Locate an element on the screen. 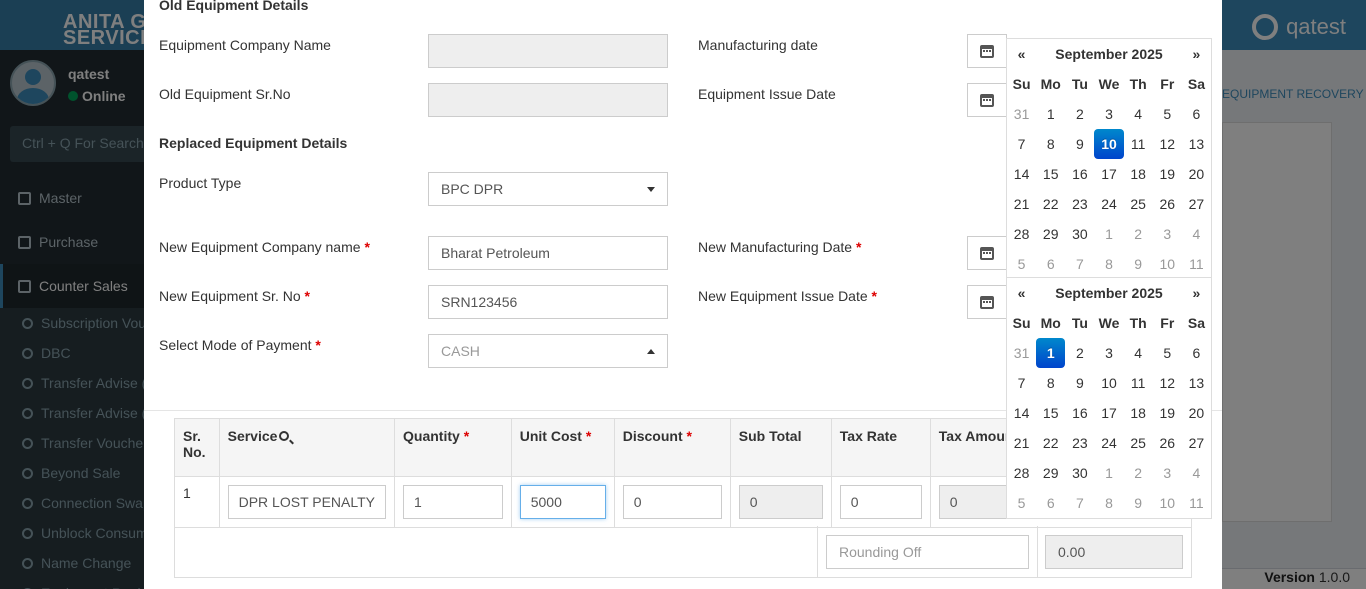 Image resolution: width=1366 pixels, height=589 pixels. datepicker-day: 13 is located at coordinates (1196, 383).